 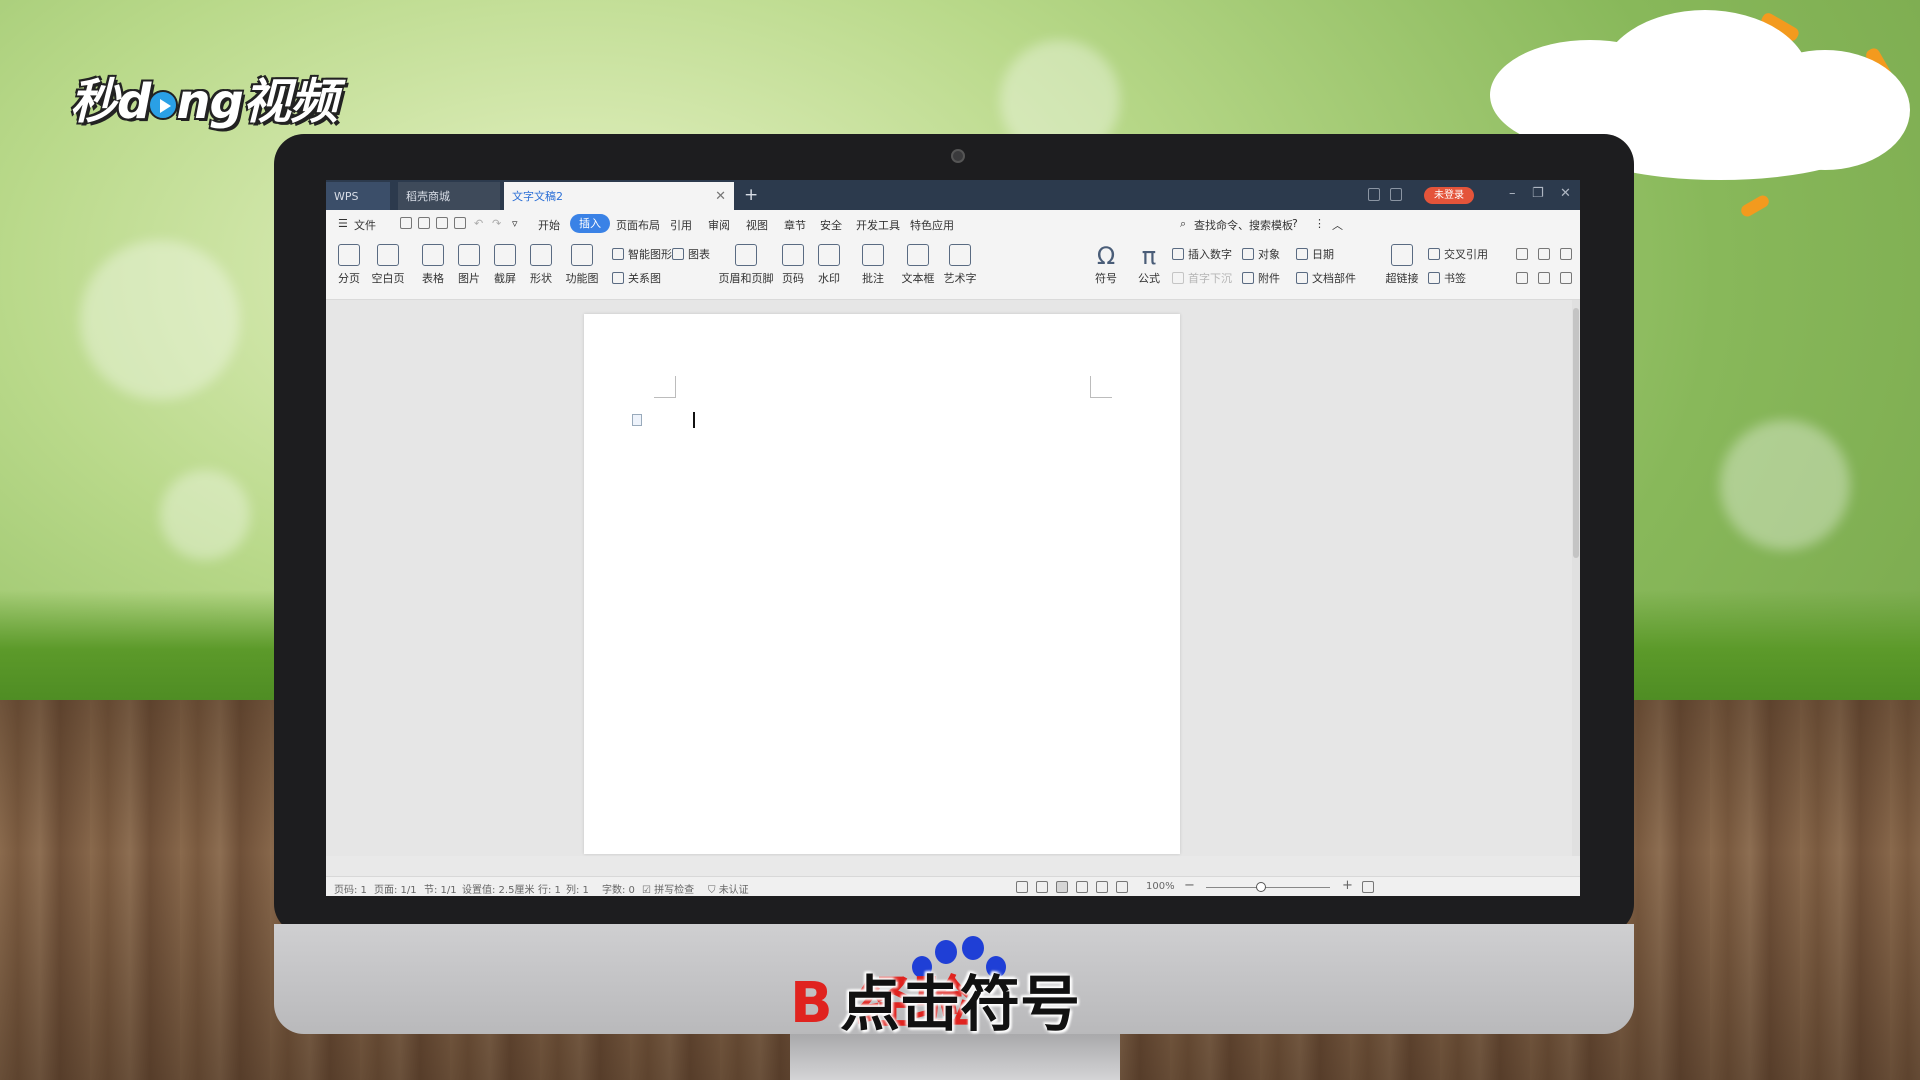 I want to click on insert-number-button: 插入数字, so click(x=1202, y=254).